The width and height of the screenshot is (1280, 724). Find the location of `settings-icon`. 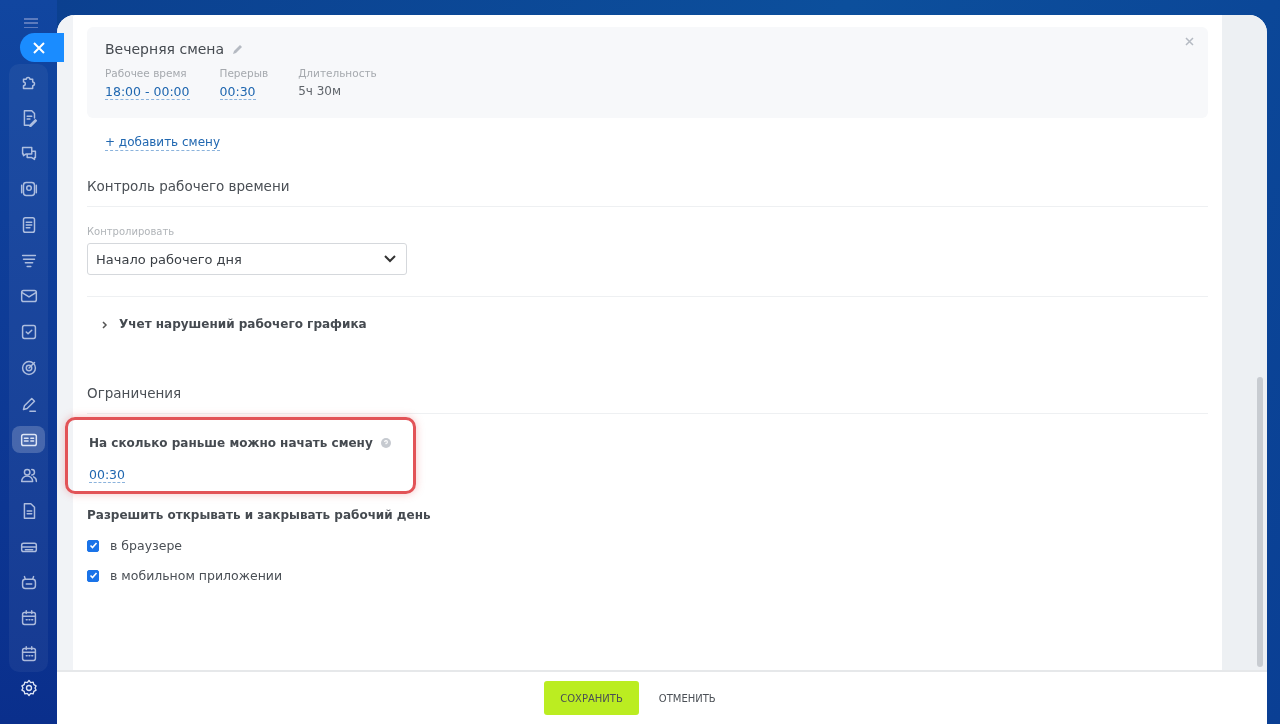

settings-icon is located at coordinates (28, 688).